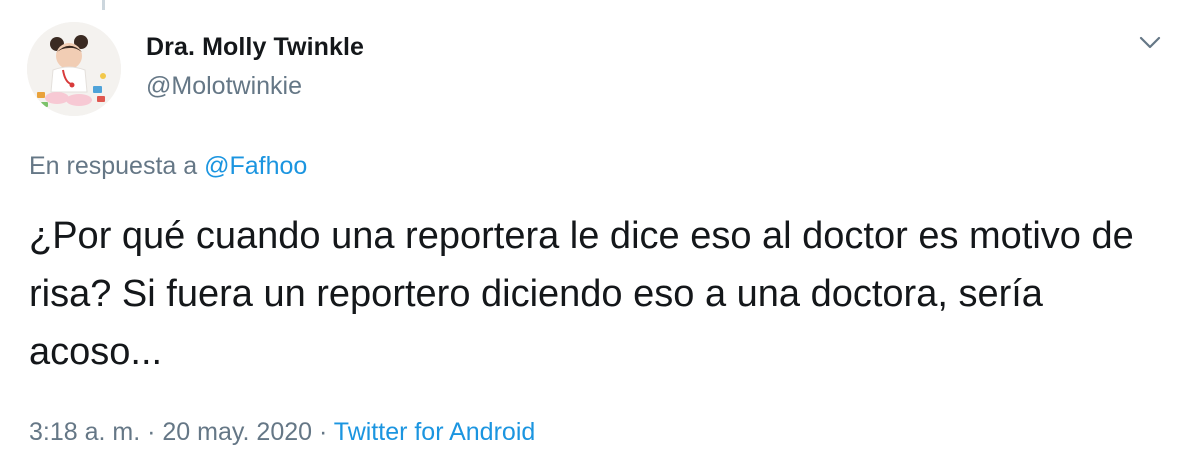 Image resolution: width=1190 pixels, height=472 pixels. I want to click on avatar-image, so click(74, 69).